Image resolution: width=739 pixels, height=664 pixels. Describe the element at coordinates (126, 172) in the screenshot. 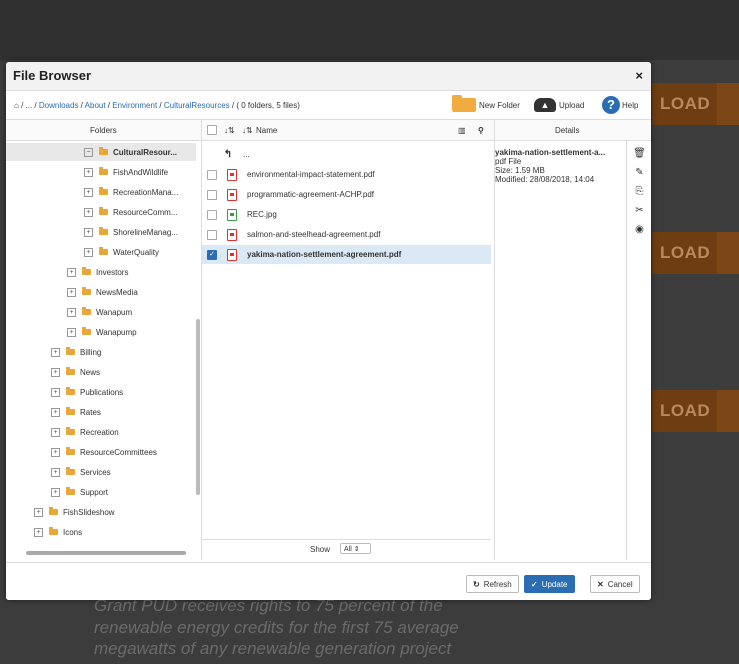

I see `tree-item-fishandwildlife: + FishAndWildlife` at that location.